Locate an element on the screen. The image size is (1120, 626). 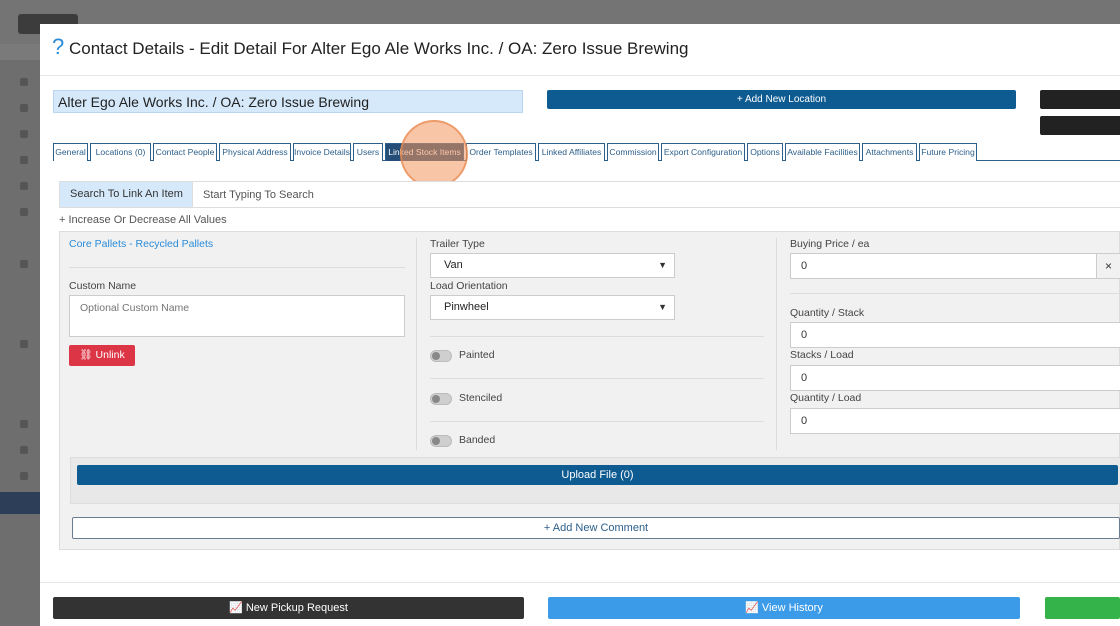
background-sidebar-active is located at coordinates (20, 503).